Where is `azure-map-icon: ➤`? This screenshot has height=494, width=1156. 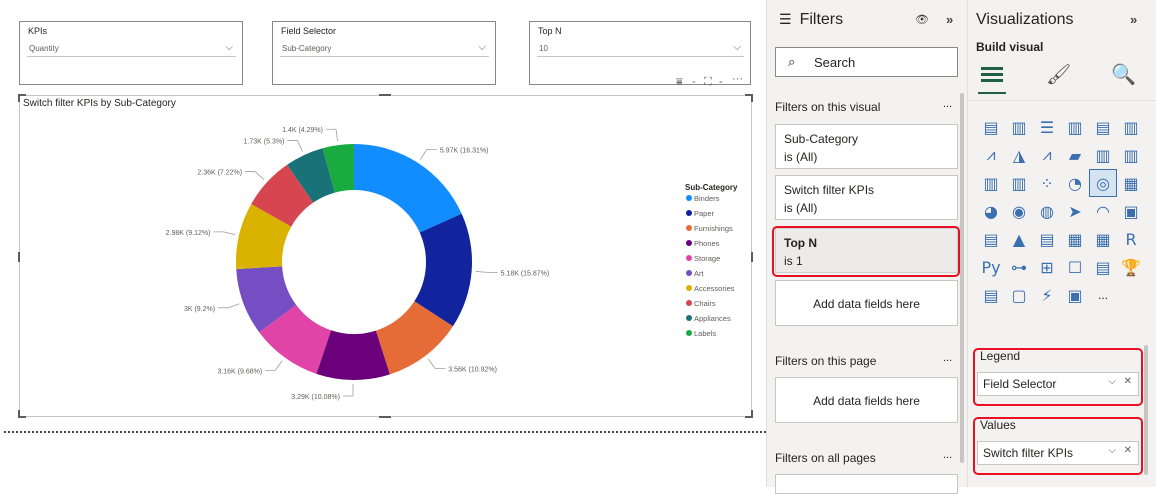
azure-map-icon: ➤ is located at coordinates (1075, 211).